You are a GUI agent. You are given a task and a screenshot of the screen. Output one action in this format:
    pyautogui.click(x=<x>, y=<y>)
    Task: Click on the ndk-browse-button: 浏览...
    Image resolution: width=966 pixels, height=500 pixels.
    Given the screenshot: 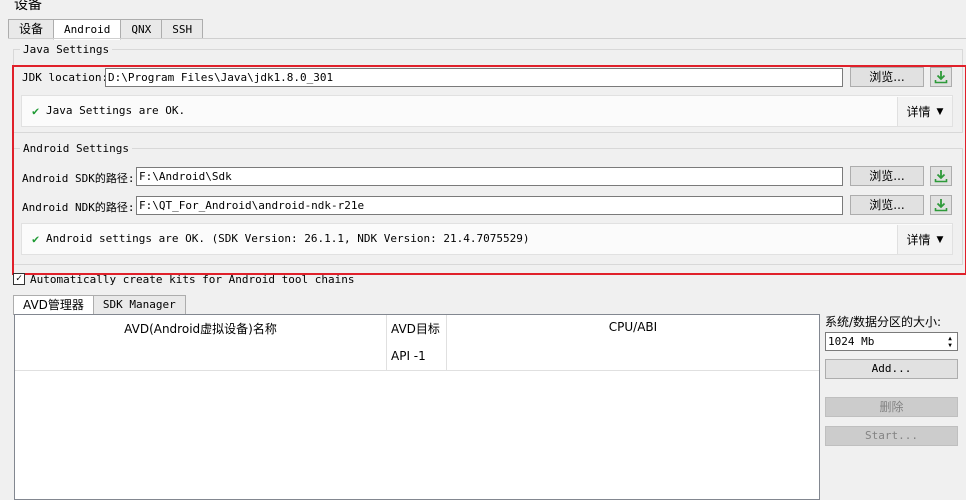 What is the action you would take?
    pyautogui.click(x=887, y=205)
    